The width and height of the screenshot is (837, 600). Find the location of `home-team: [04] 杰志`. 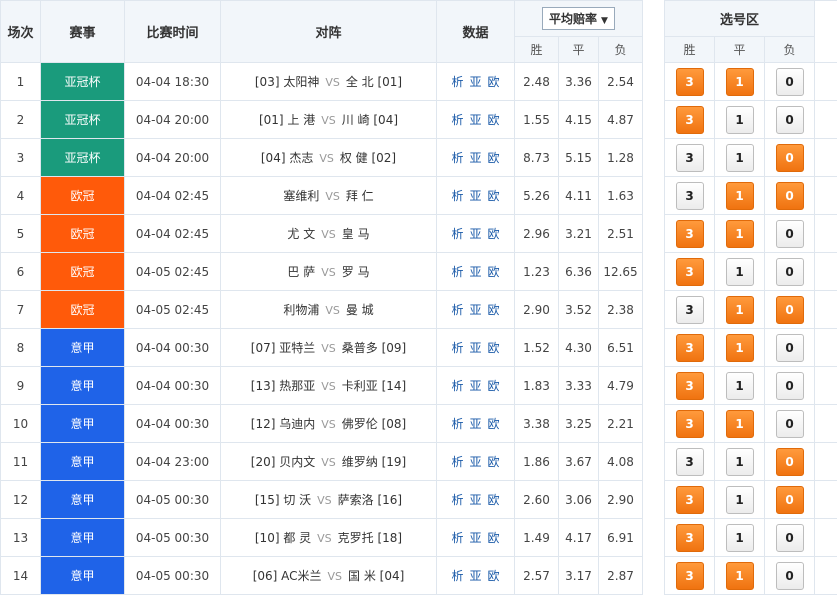

home-team: [04] 杰志 is located at coordinates (287, 158).